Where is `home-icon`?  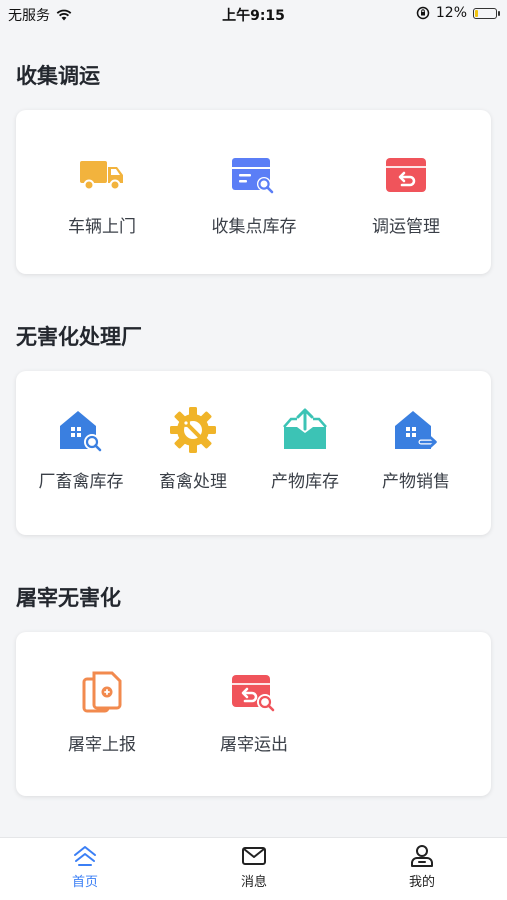 home-icon is located at coordinates (85, 856).